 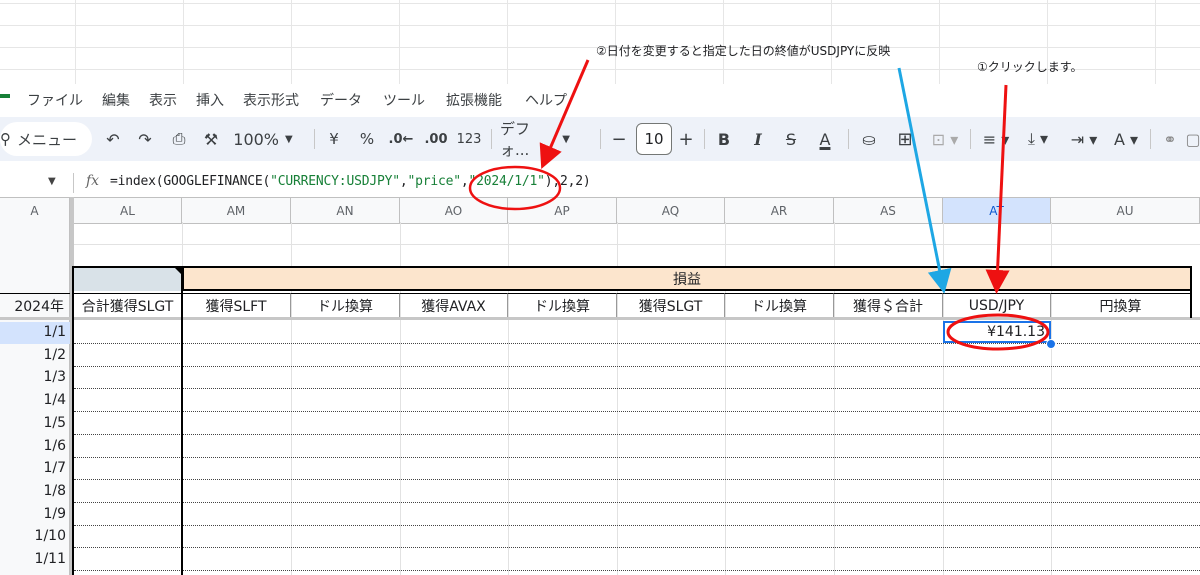 I want to click on arrow-to-usdjpy-cyan, so click(x=924, y=180).